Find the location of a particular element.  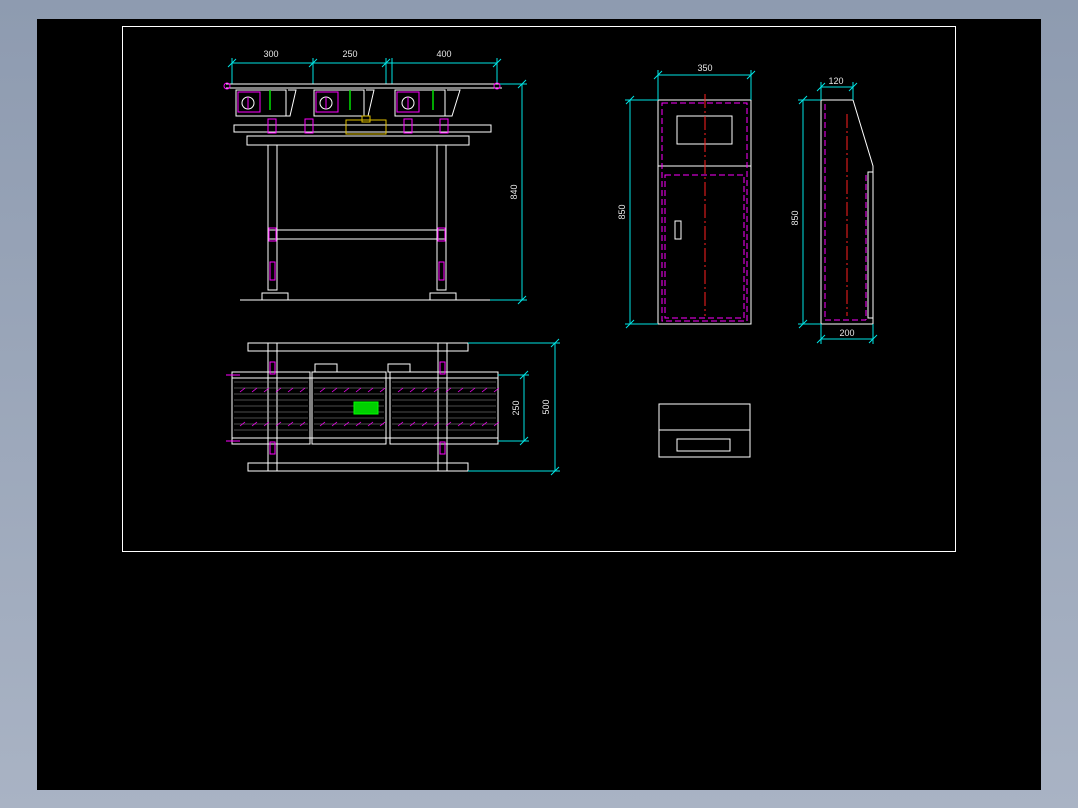

leg-hidden-lines is located at coordinates (357, 254).